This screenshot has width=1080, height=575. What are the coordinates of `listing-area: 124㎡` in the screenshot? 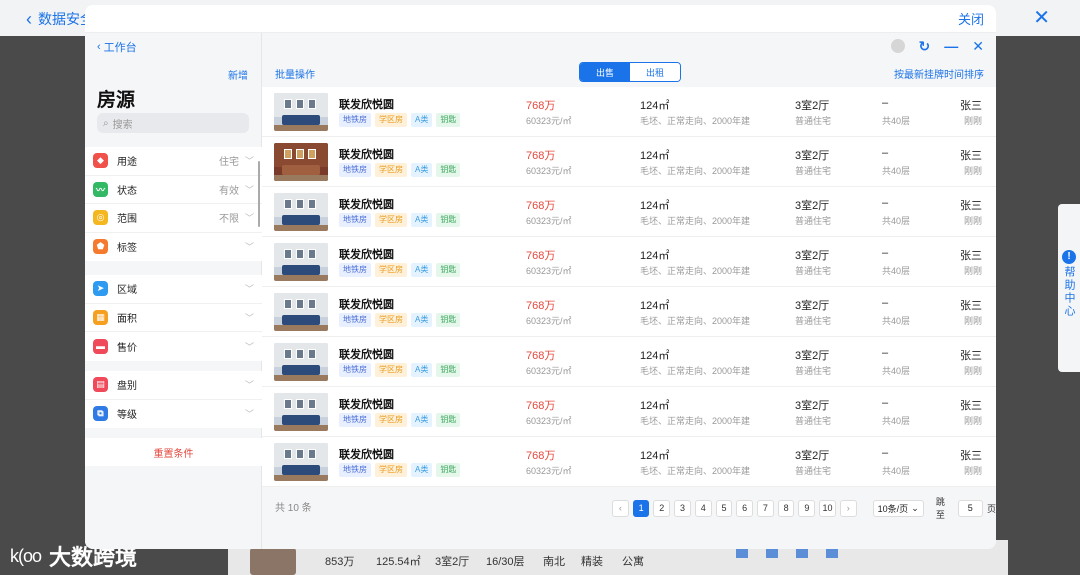 It's located at (655, 306).